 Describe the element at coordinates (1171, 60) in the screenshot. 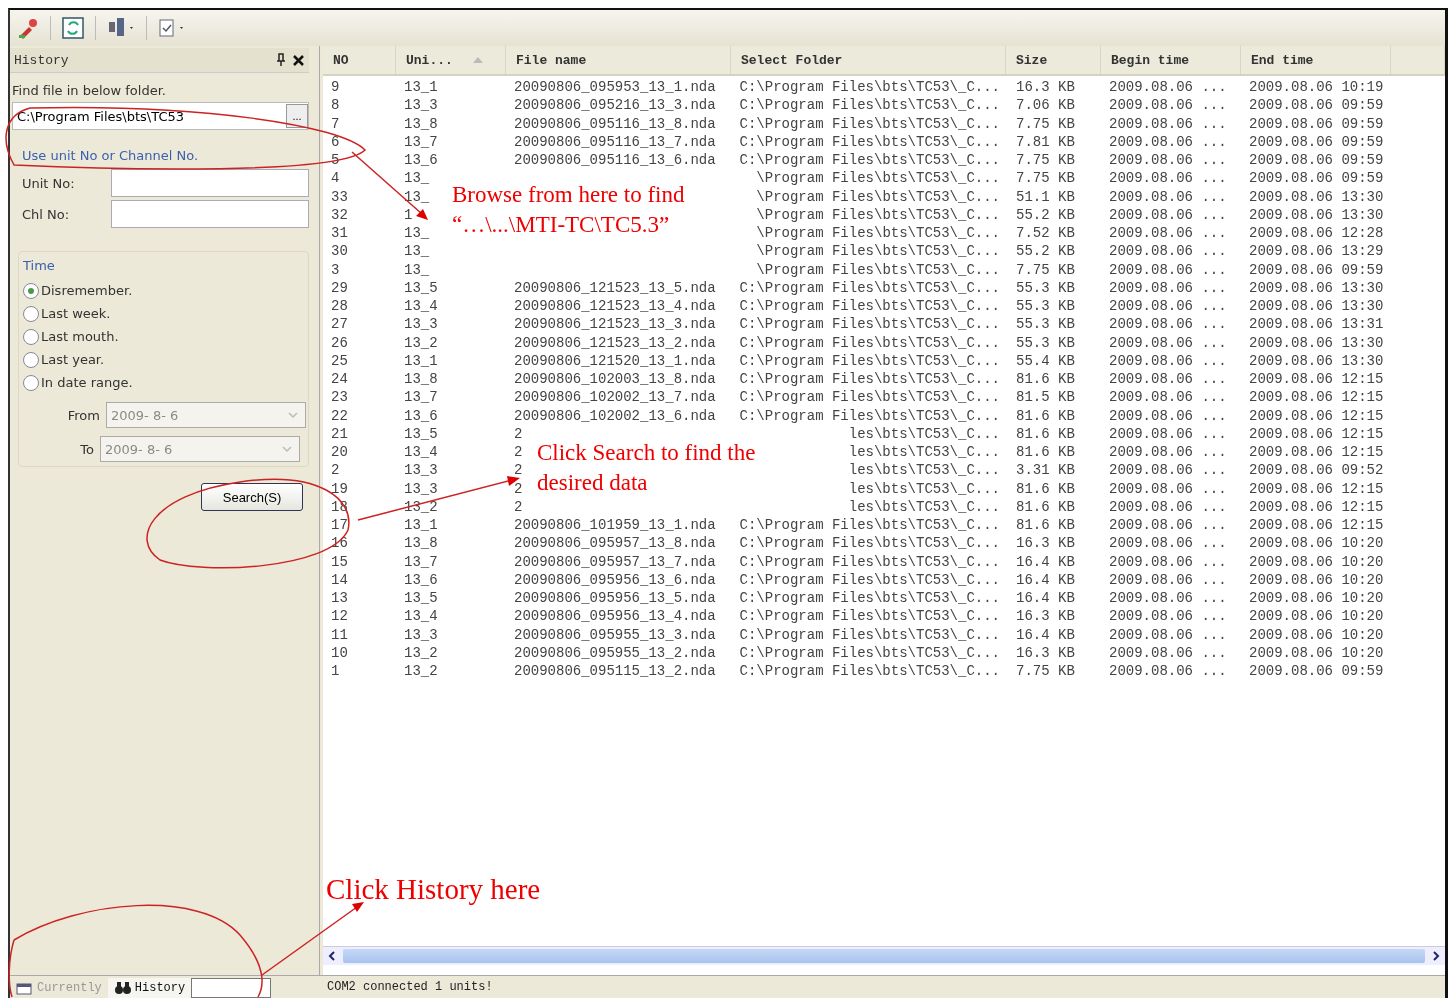

I see `column-header: Begin time` at that location.